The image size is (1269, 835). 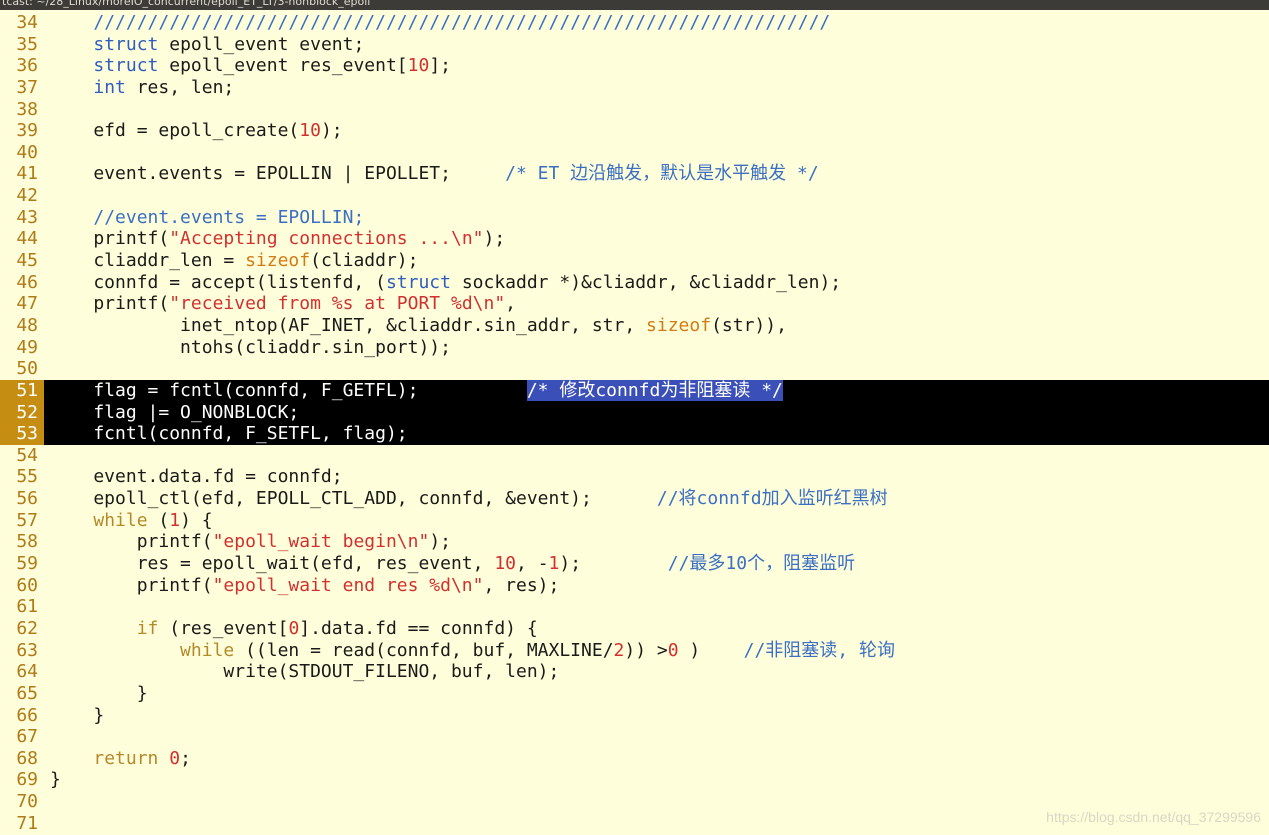 I want to click on line-number: 44, so click(x=27, y=239).